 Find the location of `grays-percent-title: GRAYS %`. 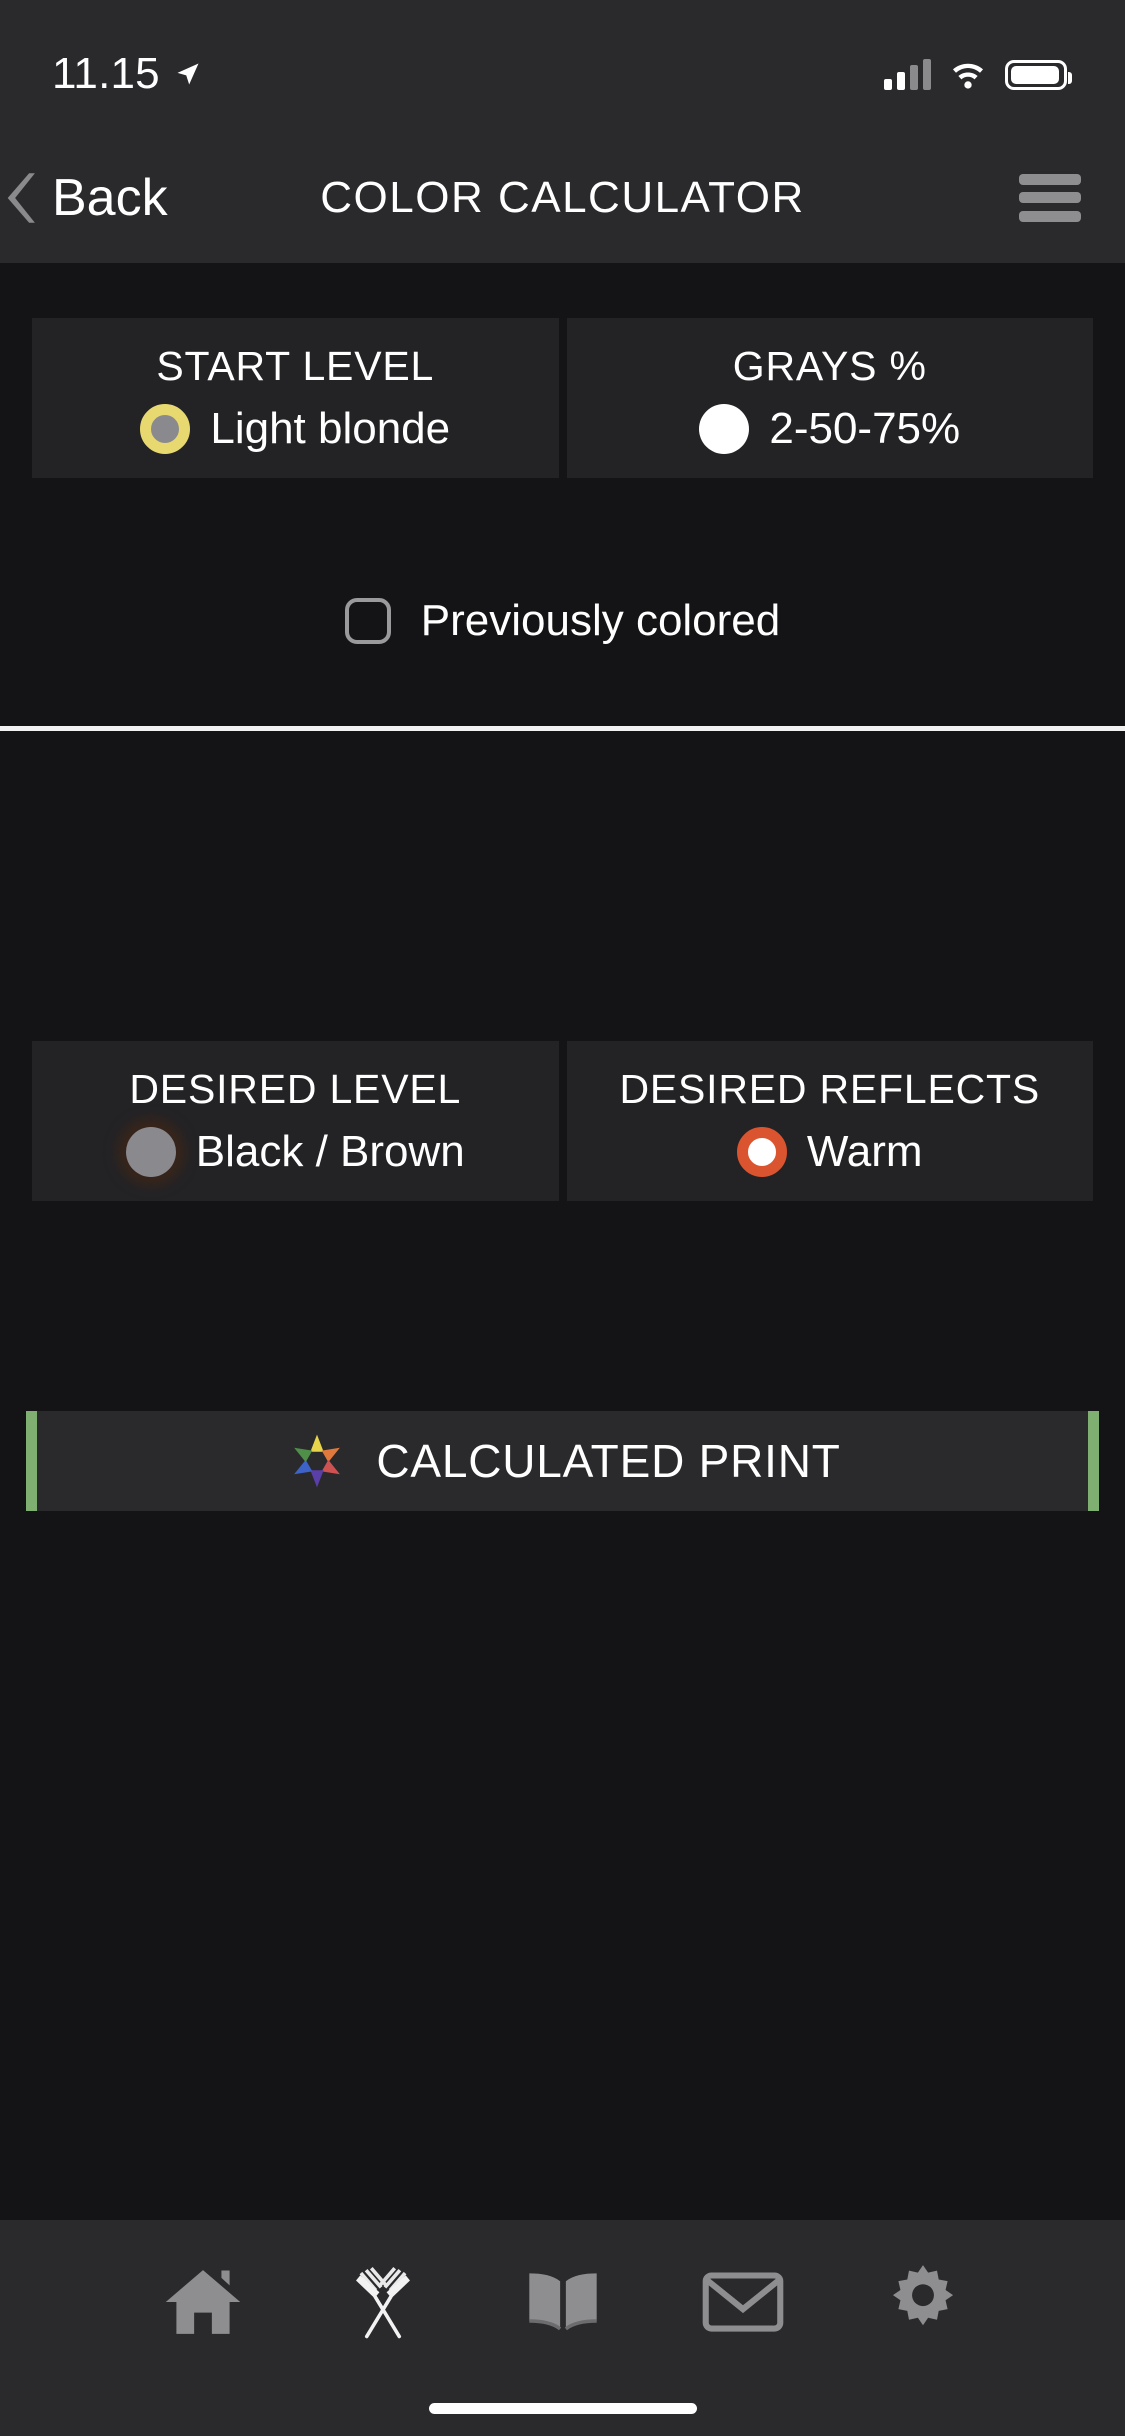

grays-percent-title: GRAYS % is located at coordinates (829, 365).